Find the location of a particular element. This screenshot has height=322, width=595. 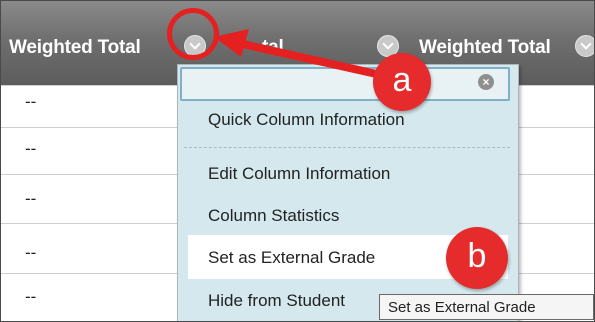

annotation-highlight-ring is located at coordinates (193, 34).